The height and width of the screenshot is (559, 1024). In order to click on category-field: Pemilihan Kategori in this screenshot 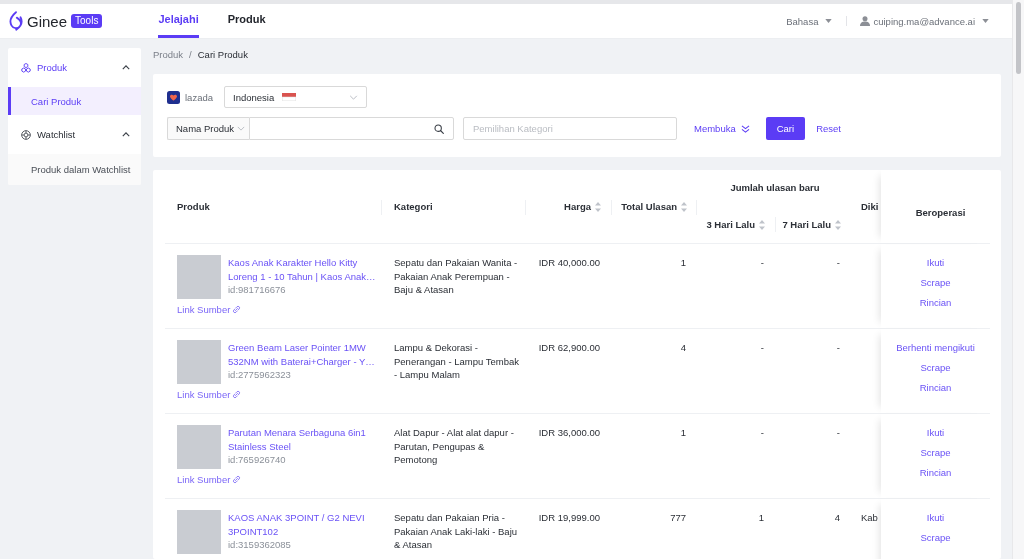, I will do `click(570, 128)`.